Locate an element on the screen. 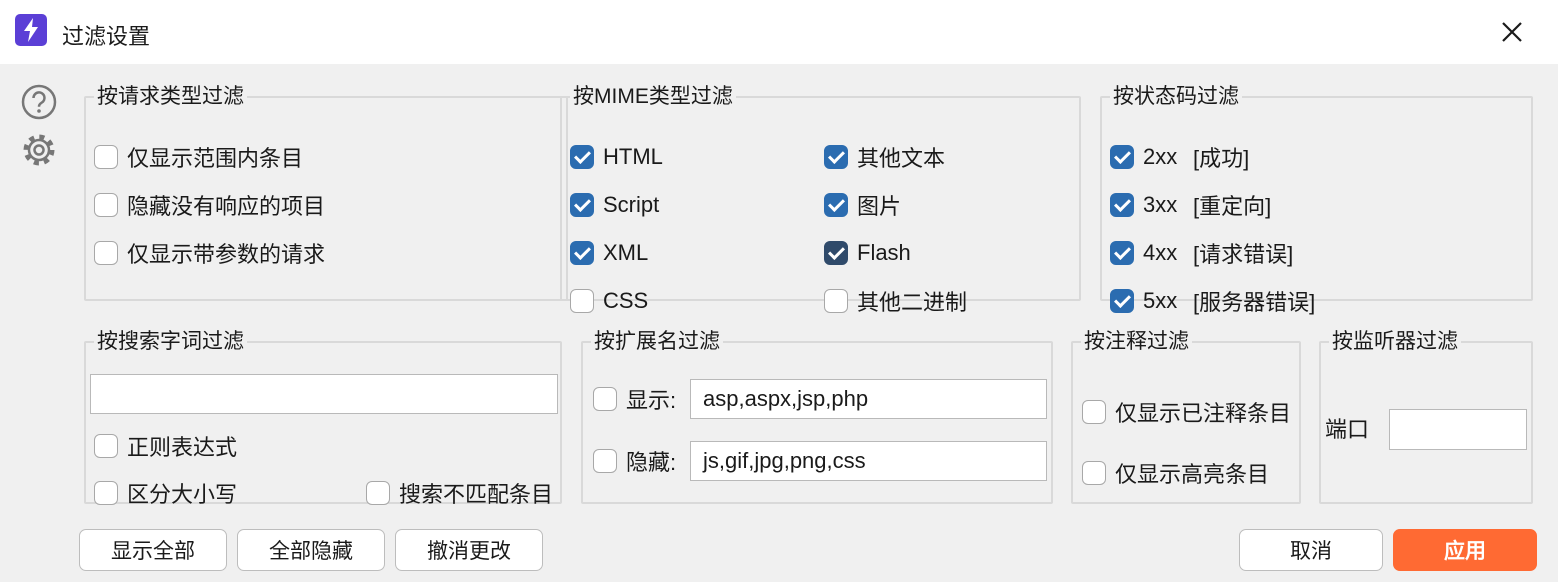  mime-images-checkbox is located at coordinates (836, 205).